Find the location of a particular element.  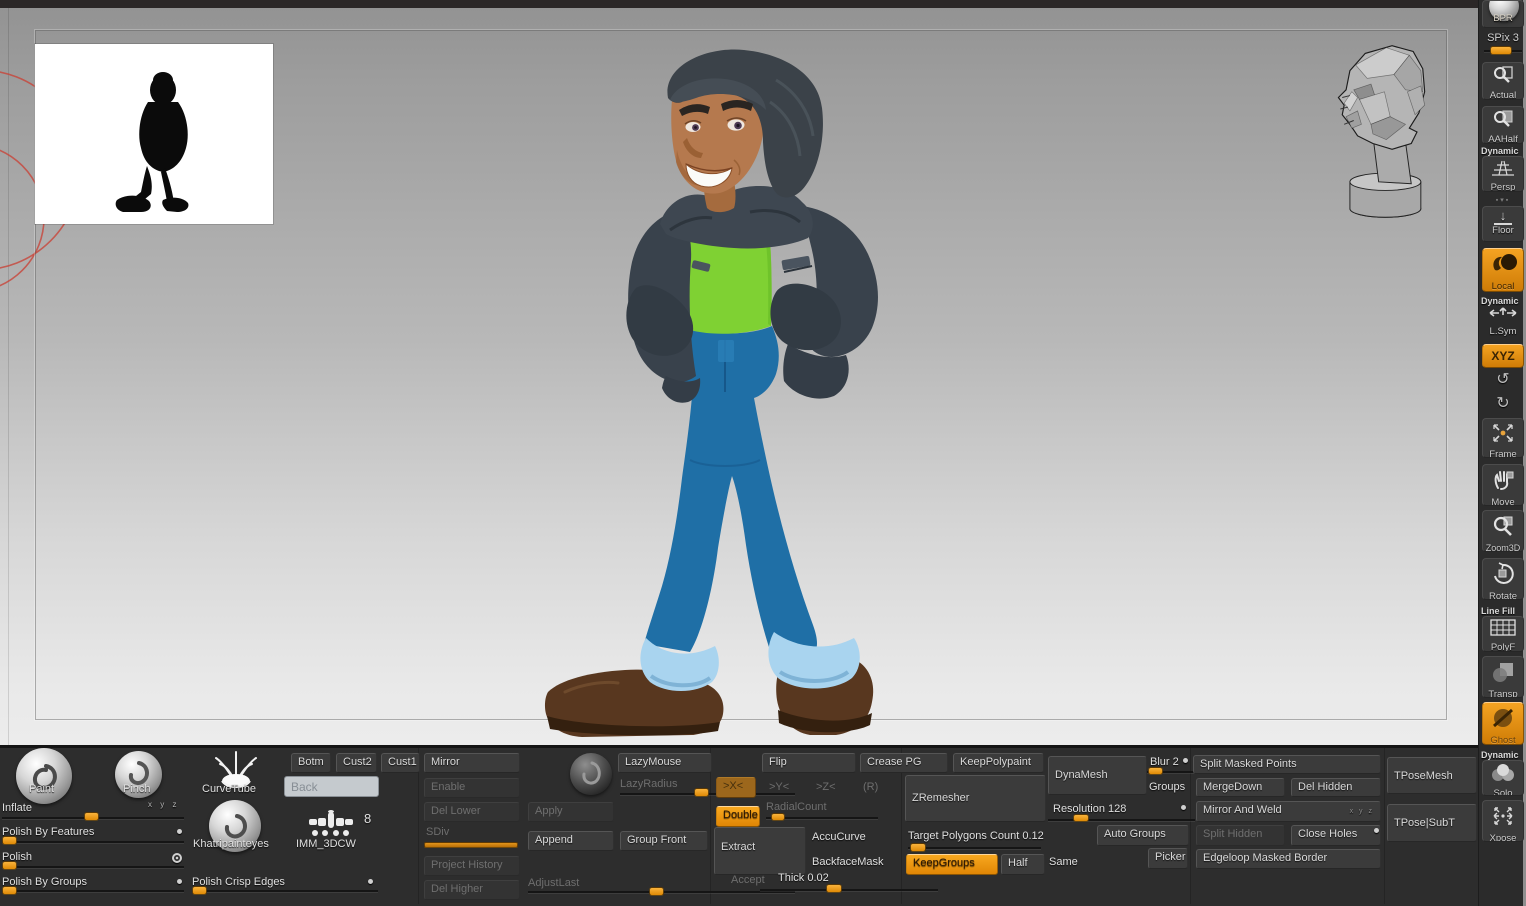

actual-label: Actual is located at coordinates (1503, 95).